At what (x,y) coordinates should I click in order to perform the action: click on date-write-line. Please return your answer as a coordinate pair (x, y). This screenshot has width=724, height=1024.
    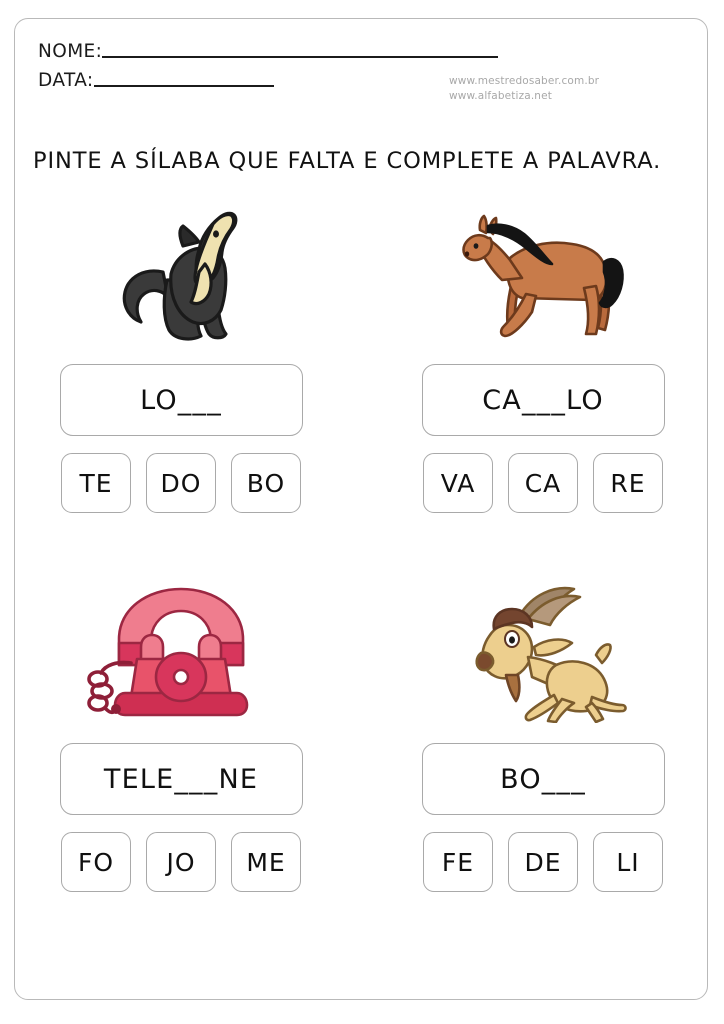
    Looking at the image, I should click on (183, 85).